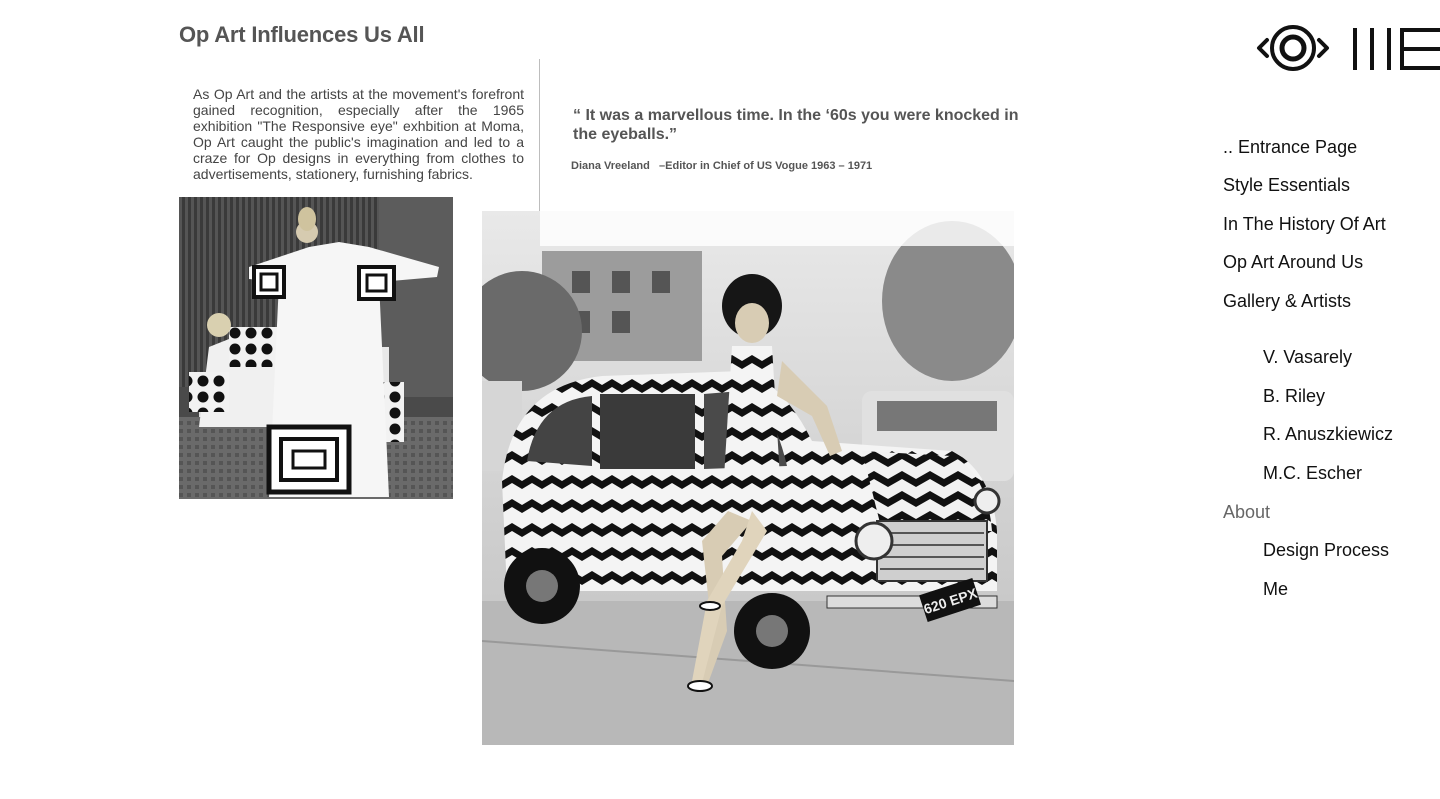 This screenshot has height=799, width=1440. Describe the element at coordinates (777, 152) in the screenshot. I see `quote-panel` at that location.